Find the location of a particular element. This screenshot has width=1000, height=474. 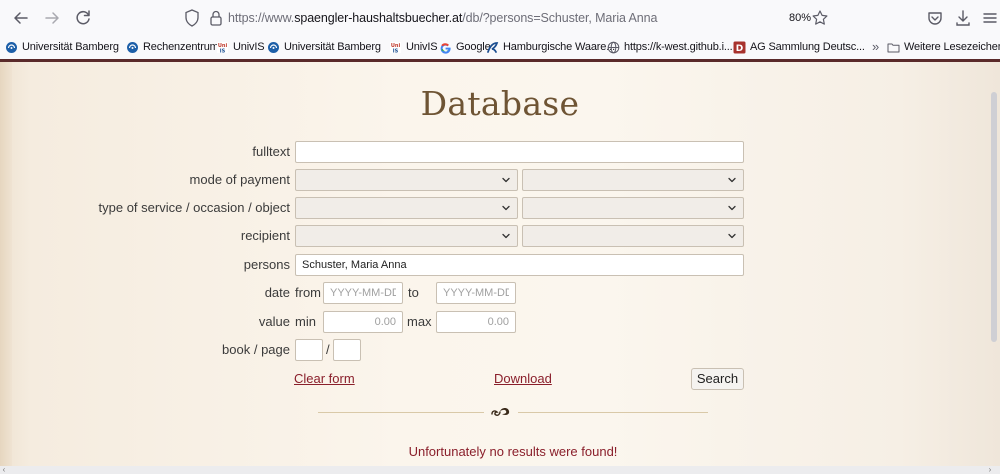

recipient-label: recipient is located at coordinates (265, 235).